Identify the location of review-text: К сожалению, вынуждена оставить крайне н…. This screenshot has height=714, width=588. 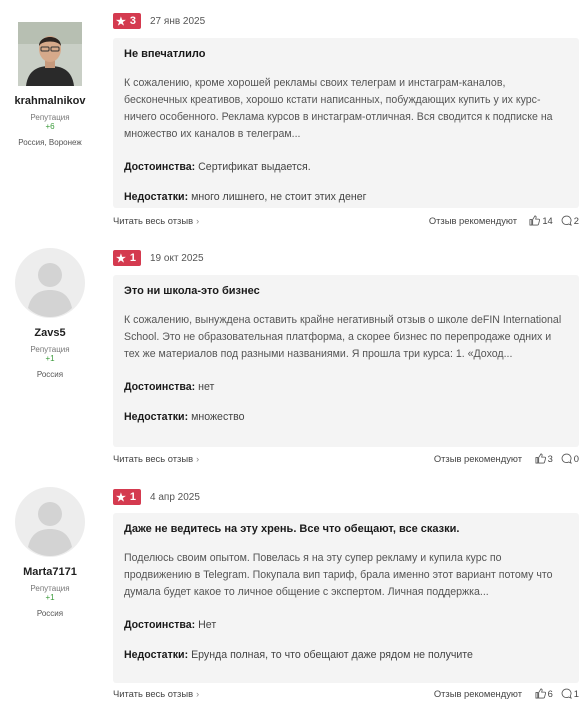
(343, 337).